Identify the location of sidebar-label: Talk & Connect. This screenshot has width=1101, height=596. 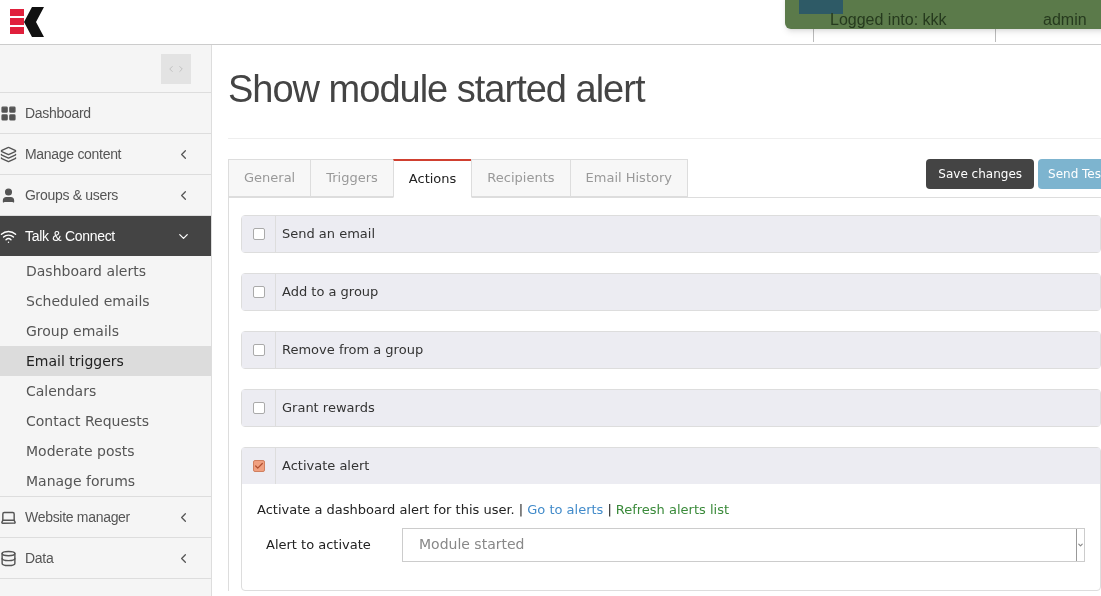
(70, 236).